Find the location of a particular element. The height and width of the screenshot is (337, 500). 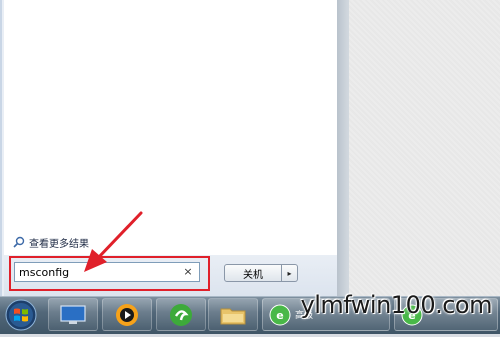

search-icon is located at coordinates (19, 242).